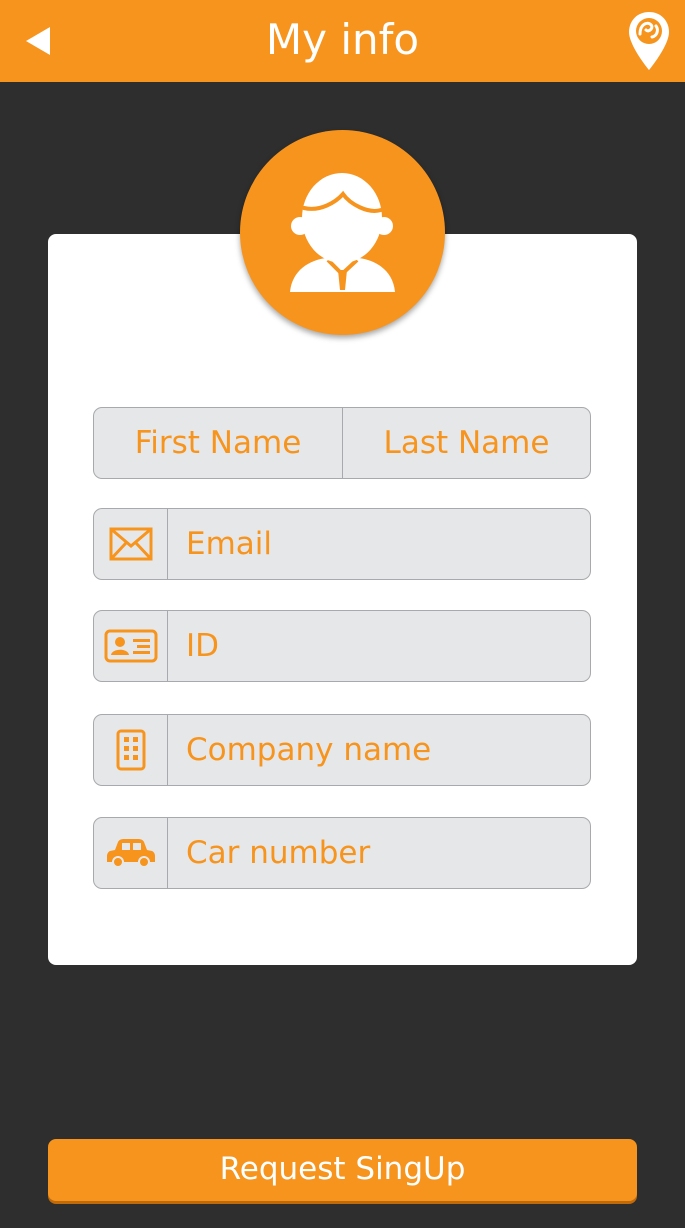 The image size is (685, 1228). I want to click on car-field, so click(342, 853).